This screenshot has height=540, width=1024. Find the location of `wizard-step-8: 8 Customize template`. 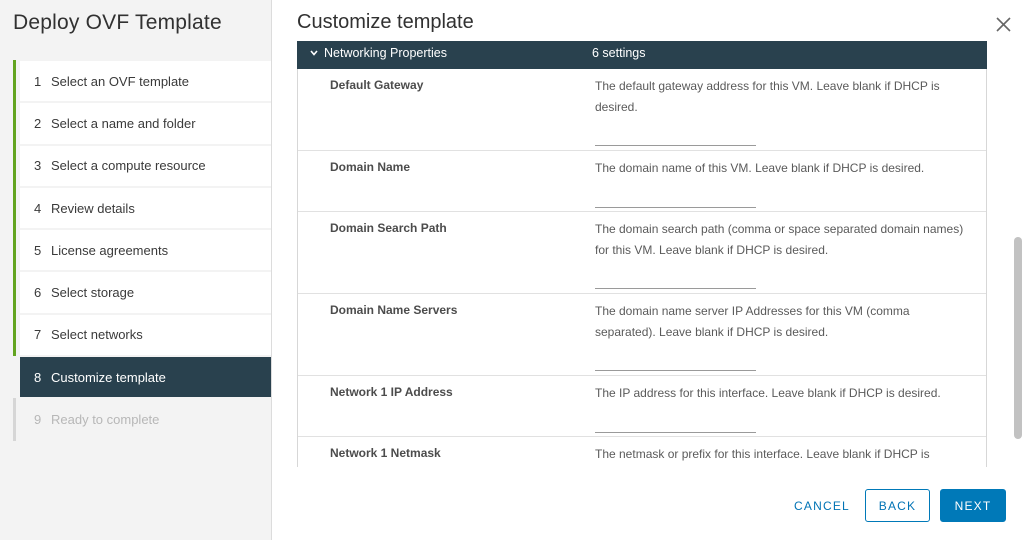

wizard-step-8: 8 Customize template is located at coordinates (142, 377).